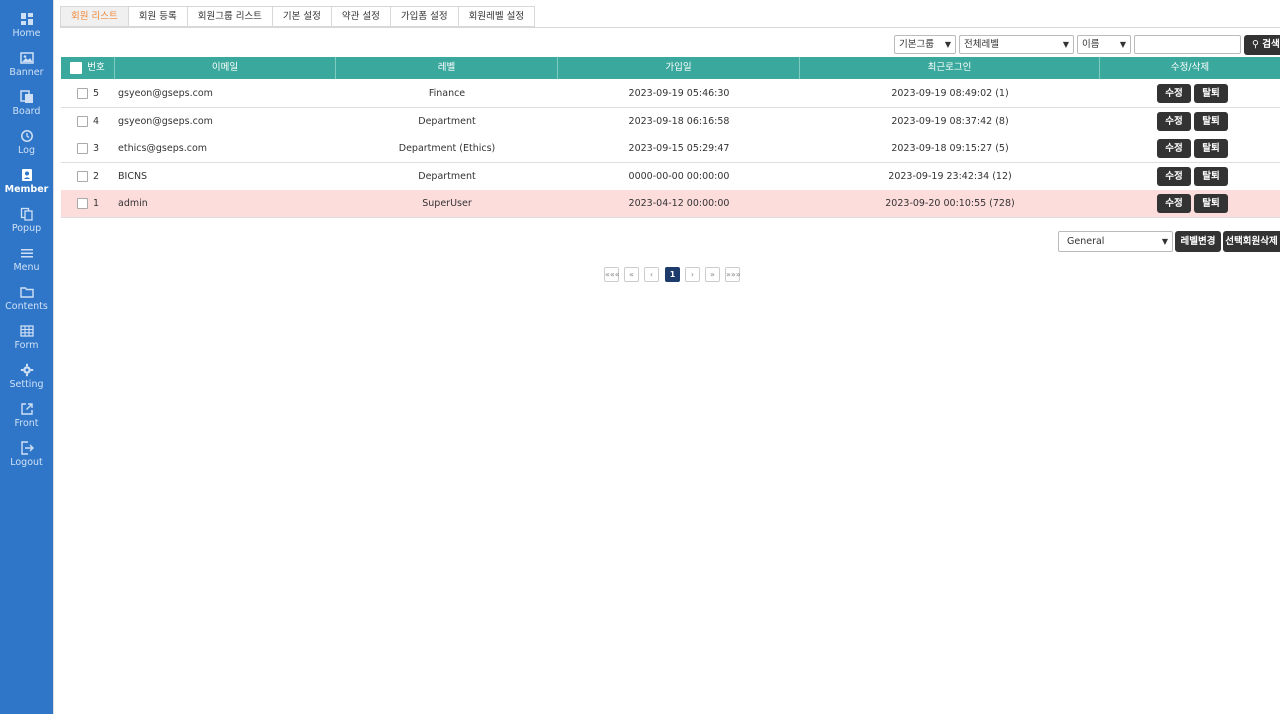 The width and height of the screenshot is (1280, 714). Describe the element at coordinates (53, 357) in the screenshot. I see `sidebar-divider` at that location.